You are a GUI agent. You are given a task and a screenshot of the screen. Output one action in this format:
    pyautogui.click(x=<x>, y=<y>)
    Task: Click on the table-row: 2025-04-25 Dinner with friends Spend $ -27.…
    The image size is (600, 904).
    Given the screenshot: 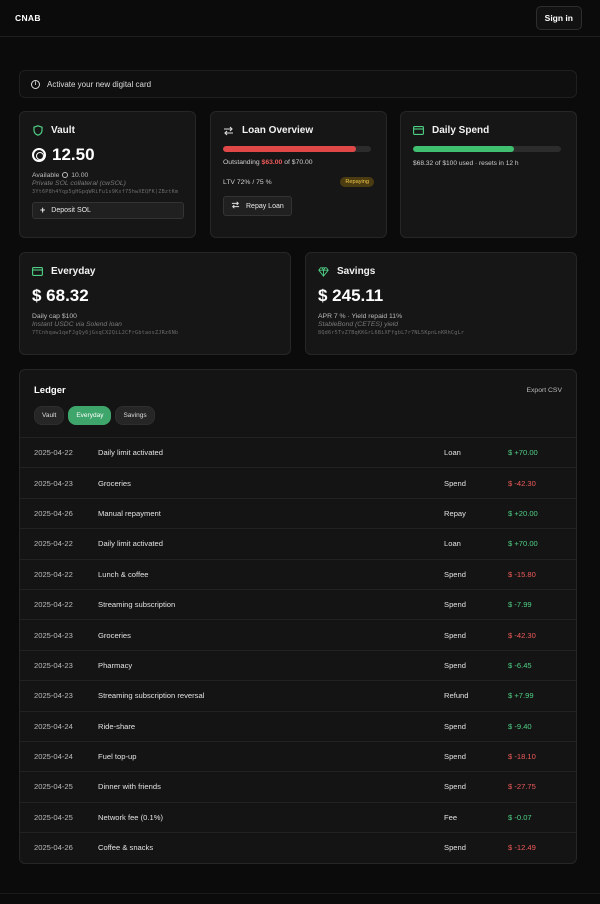 What is the action you would take?
    pyautogui.click(x=298, y=786)
    